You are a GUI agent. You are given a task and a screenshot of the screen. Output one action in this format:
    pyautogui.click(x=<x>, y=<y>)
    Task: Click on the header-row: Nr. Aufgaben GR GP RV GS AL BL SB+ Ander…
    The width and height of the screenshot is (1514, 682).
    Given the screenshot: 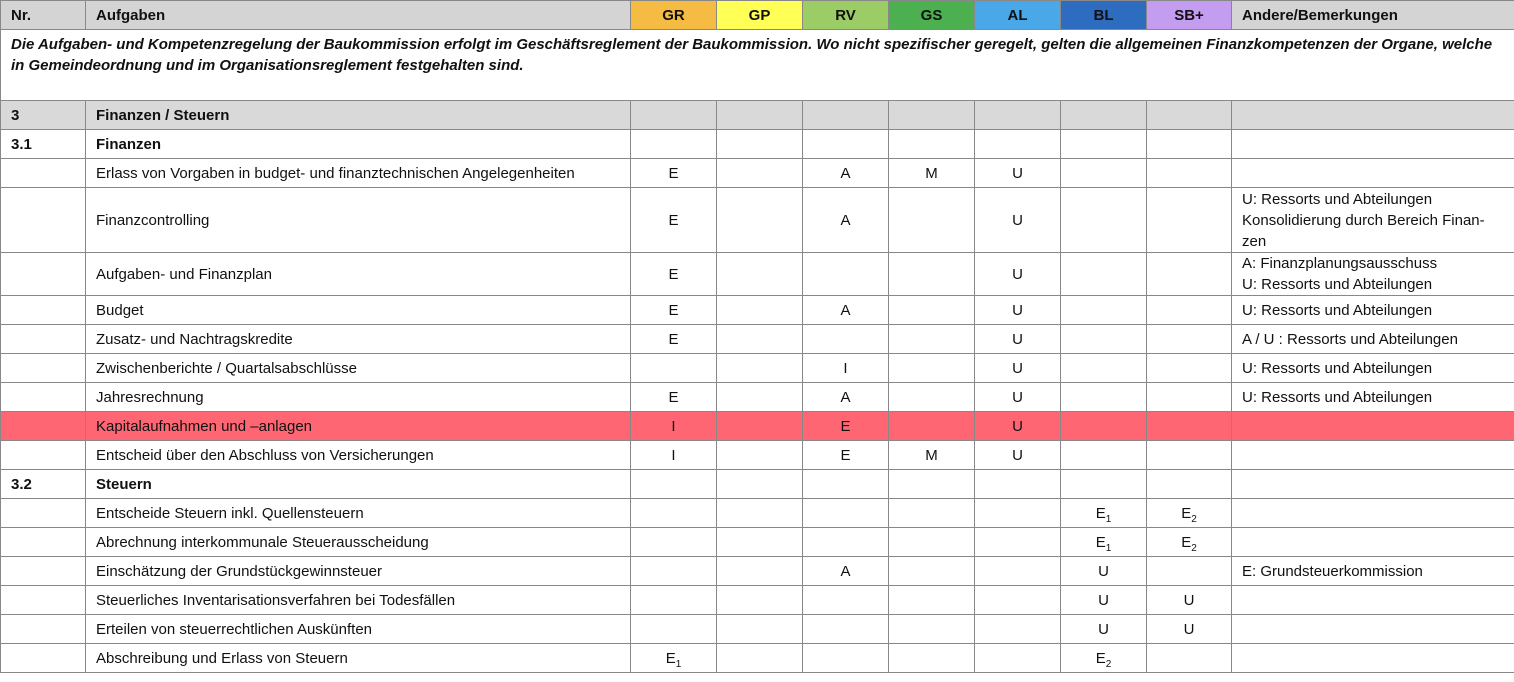 What is the action you would take?
    pyautogui.click(x=757, y=15)
    